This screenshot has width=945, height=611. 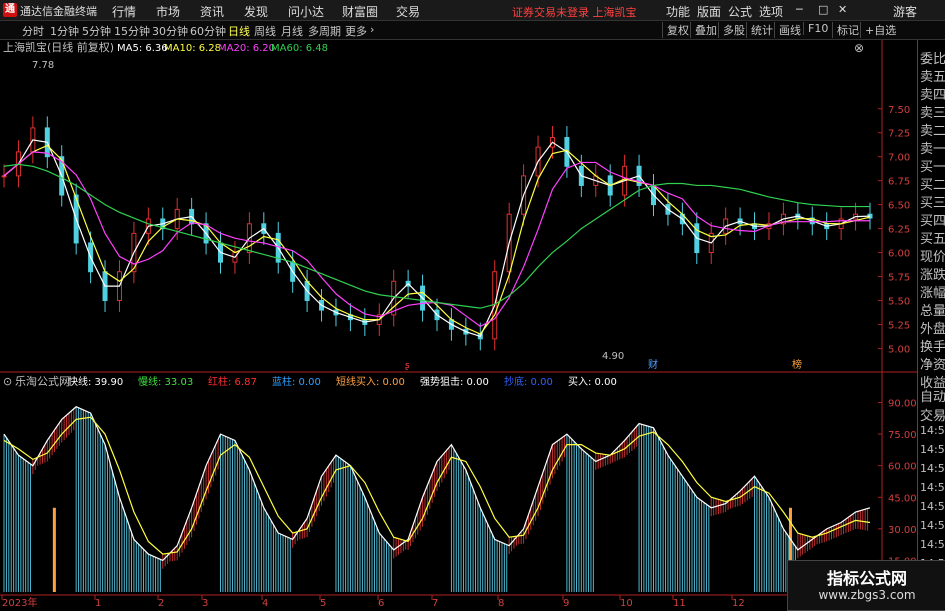 What do you see at coordinates (787, 30) in the screenshot?
I see `btn-huaxian: 画线` at bounding box center [787, 30].